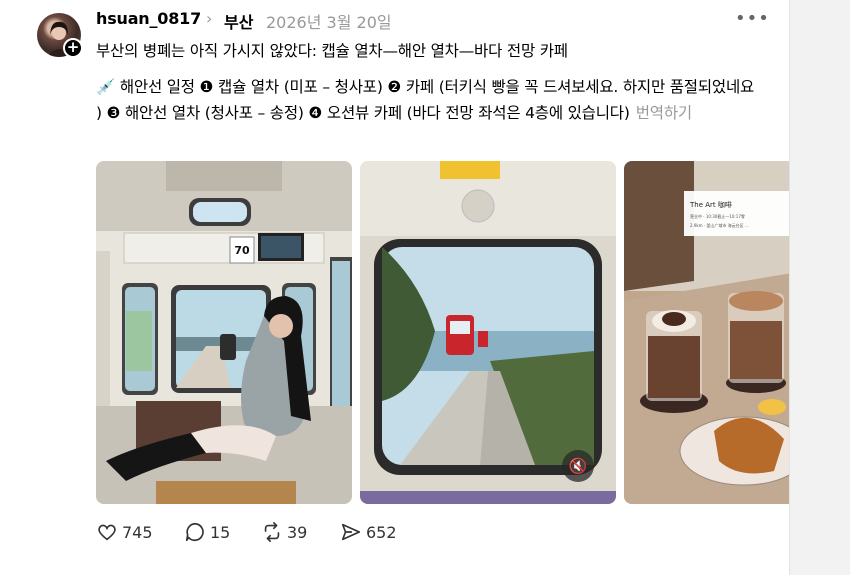 The width and height of the screenshot is (850, 575). I want to click on share-button: 652, so click(368, 532).